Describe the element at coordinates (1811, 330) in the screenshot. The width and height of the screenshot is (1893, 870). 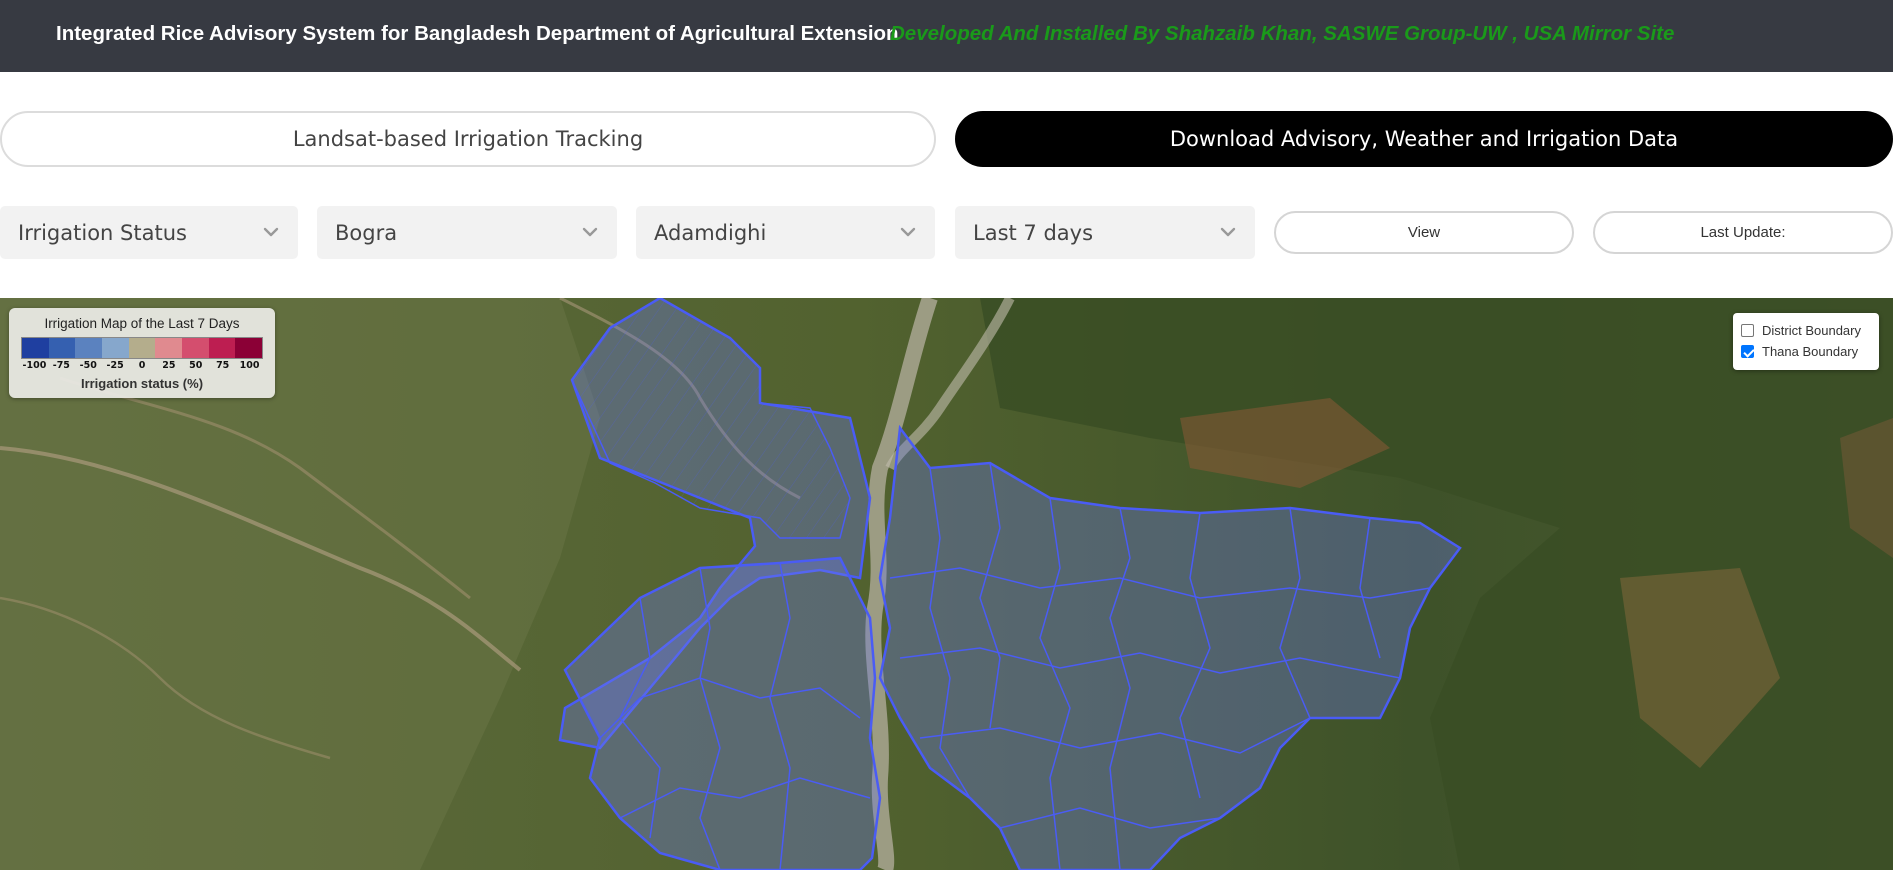
I see `district-boundary-label: District Boundary` at that location.